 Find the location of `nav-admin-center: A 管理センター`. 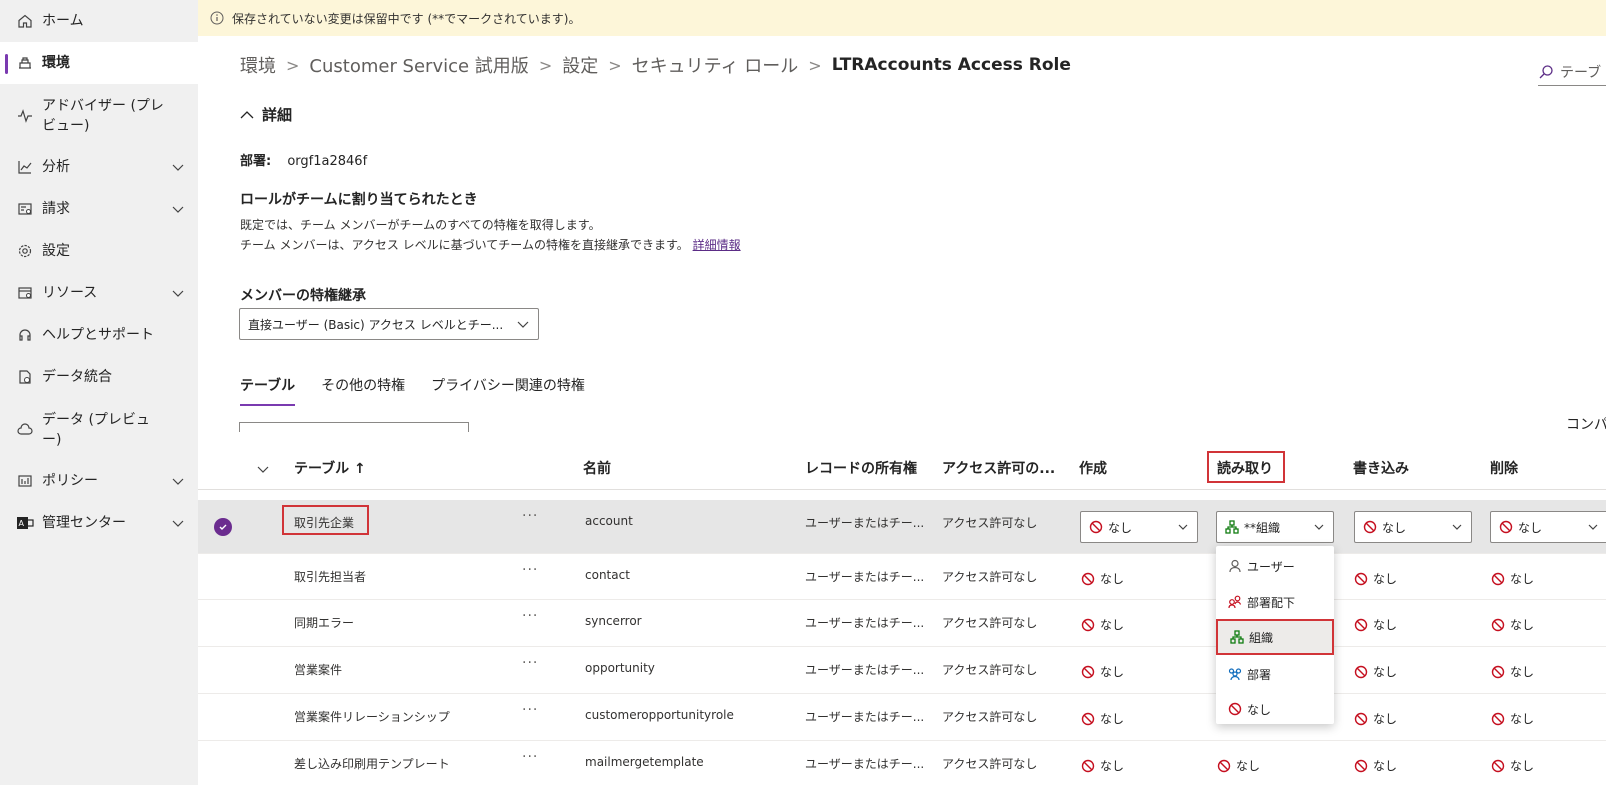

nav-admin-center: A 管理センター is located at coordinates (99, 523).